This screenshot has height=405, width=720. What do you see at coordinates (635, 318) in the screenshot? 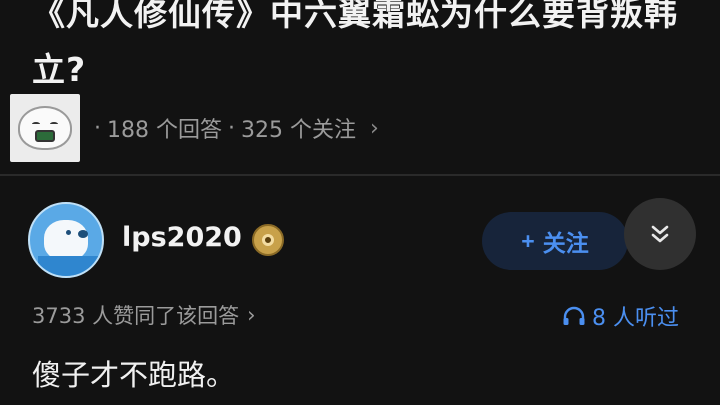
I see `listen-text: 8 人听过` at bounding box center [635, 318].